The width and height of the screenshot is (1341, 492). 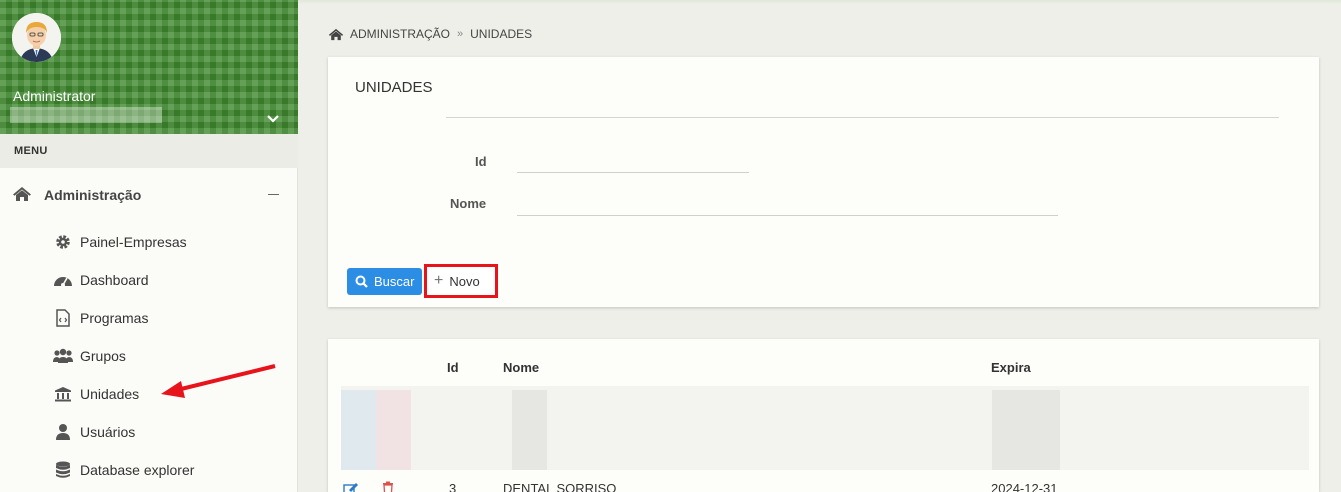 I want to click on sidebar-item-painel-empresas: Painel-Empresas, so click(x=149, y=241).